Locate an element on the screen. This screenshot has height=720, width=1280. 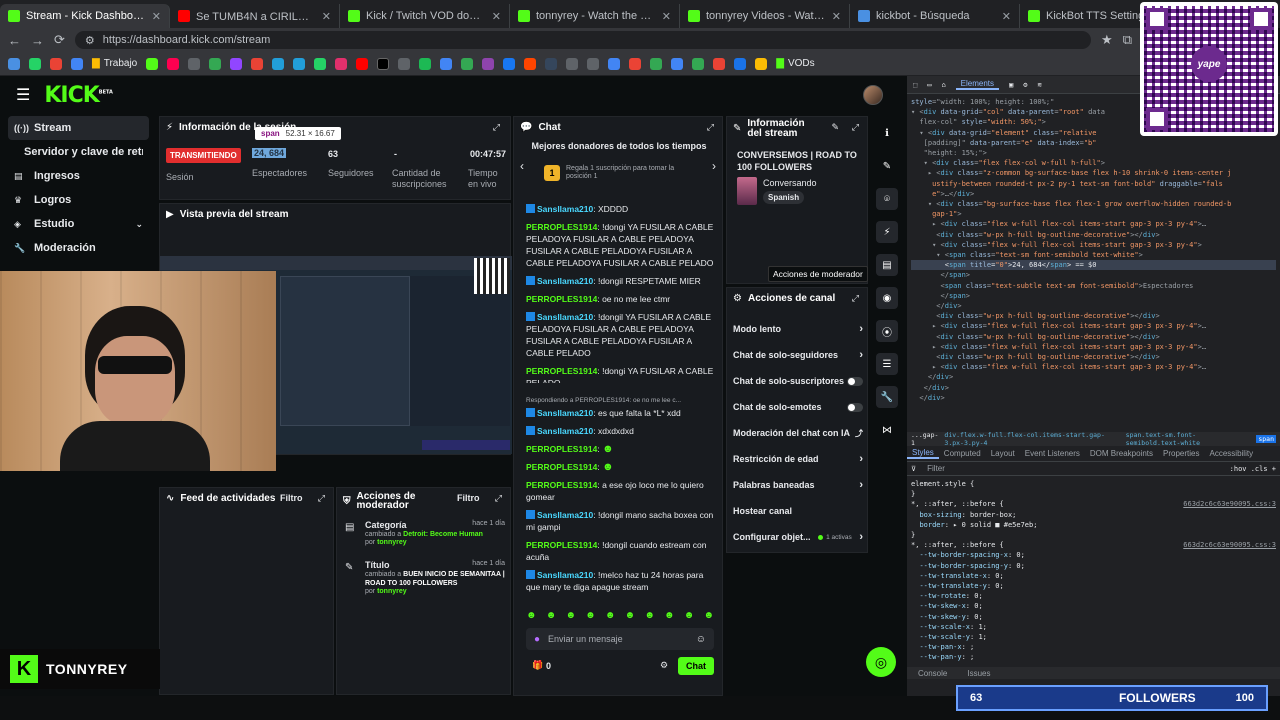
url-field: ⚙ https://dashboard.kick.com/stream is located at coordinates (583, 40).